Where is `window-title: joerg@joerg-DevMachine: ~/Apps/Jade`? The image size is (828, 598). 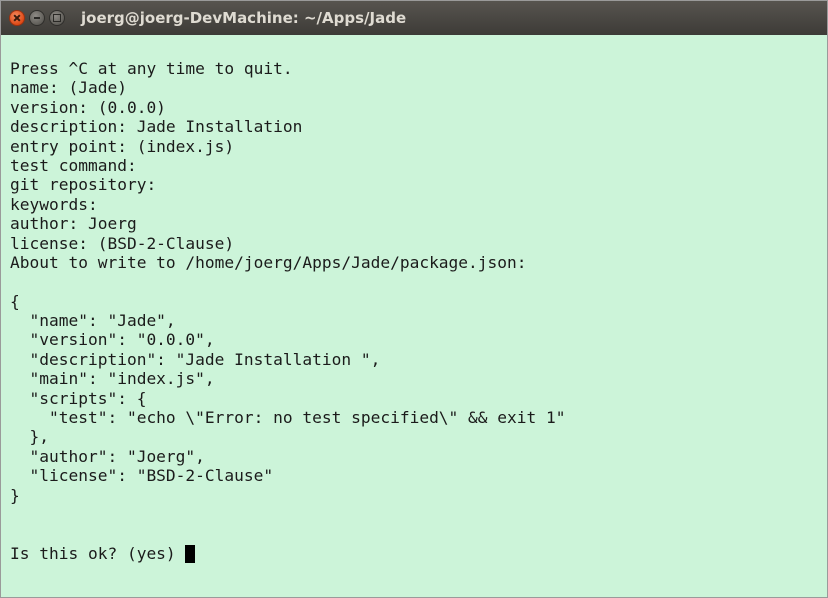 window-title: joerg@joerg-DevMachine: ~/Apps/Jade is located at coordinates (244, 18).